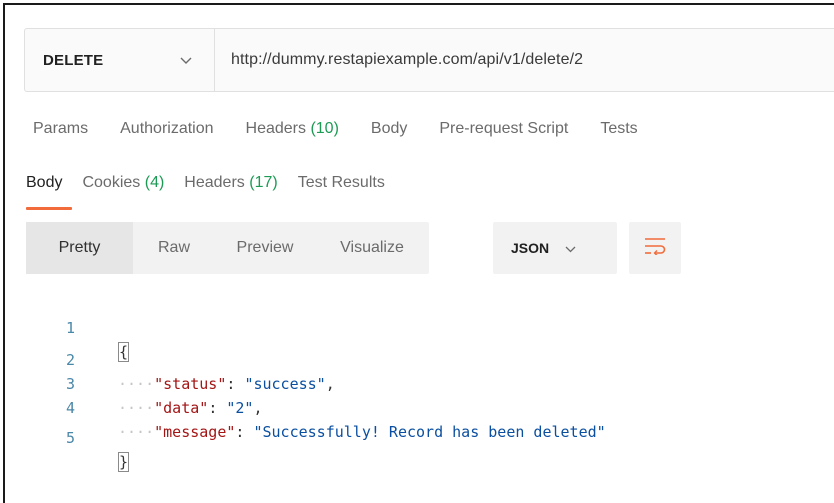 The width and height of the screenshot is (834, 503). What do you see at coordinates (167, 128) in the screenshot?
I see `tab-label: Authorization` at bounding box center [167, 128].